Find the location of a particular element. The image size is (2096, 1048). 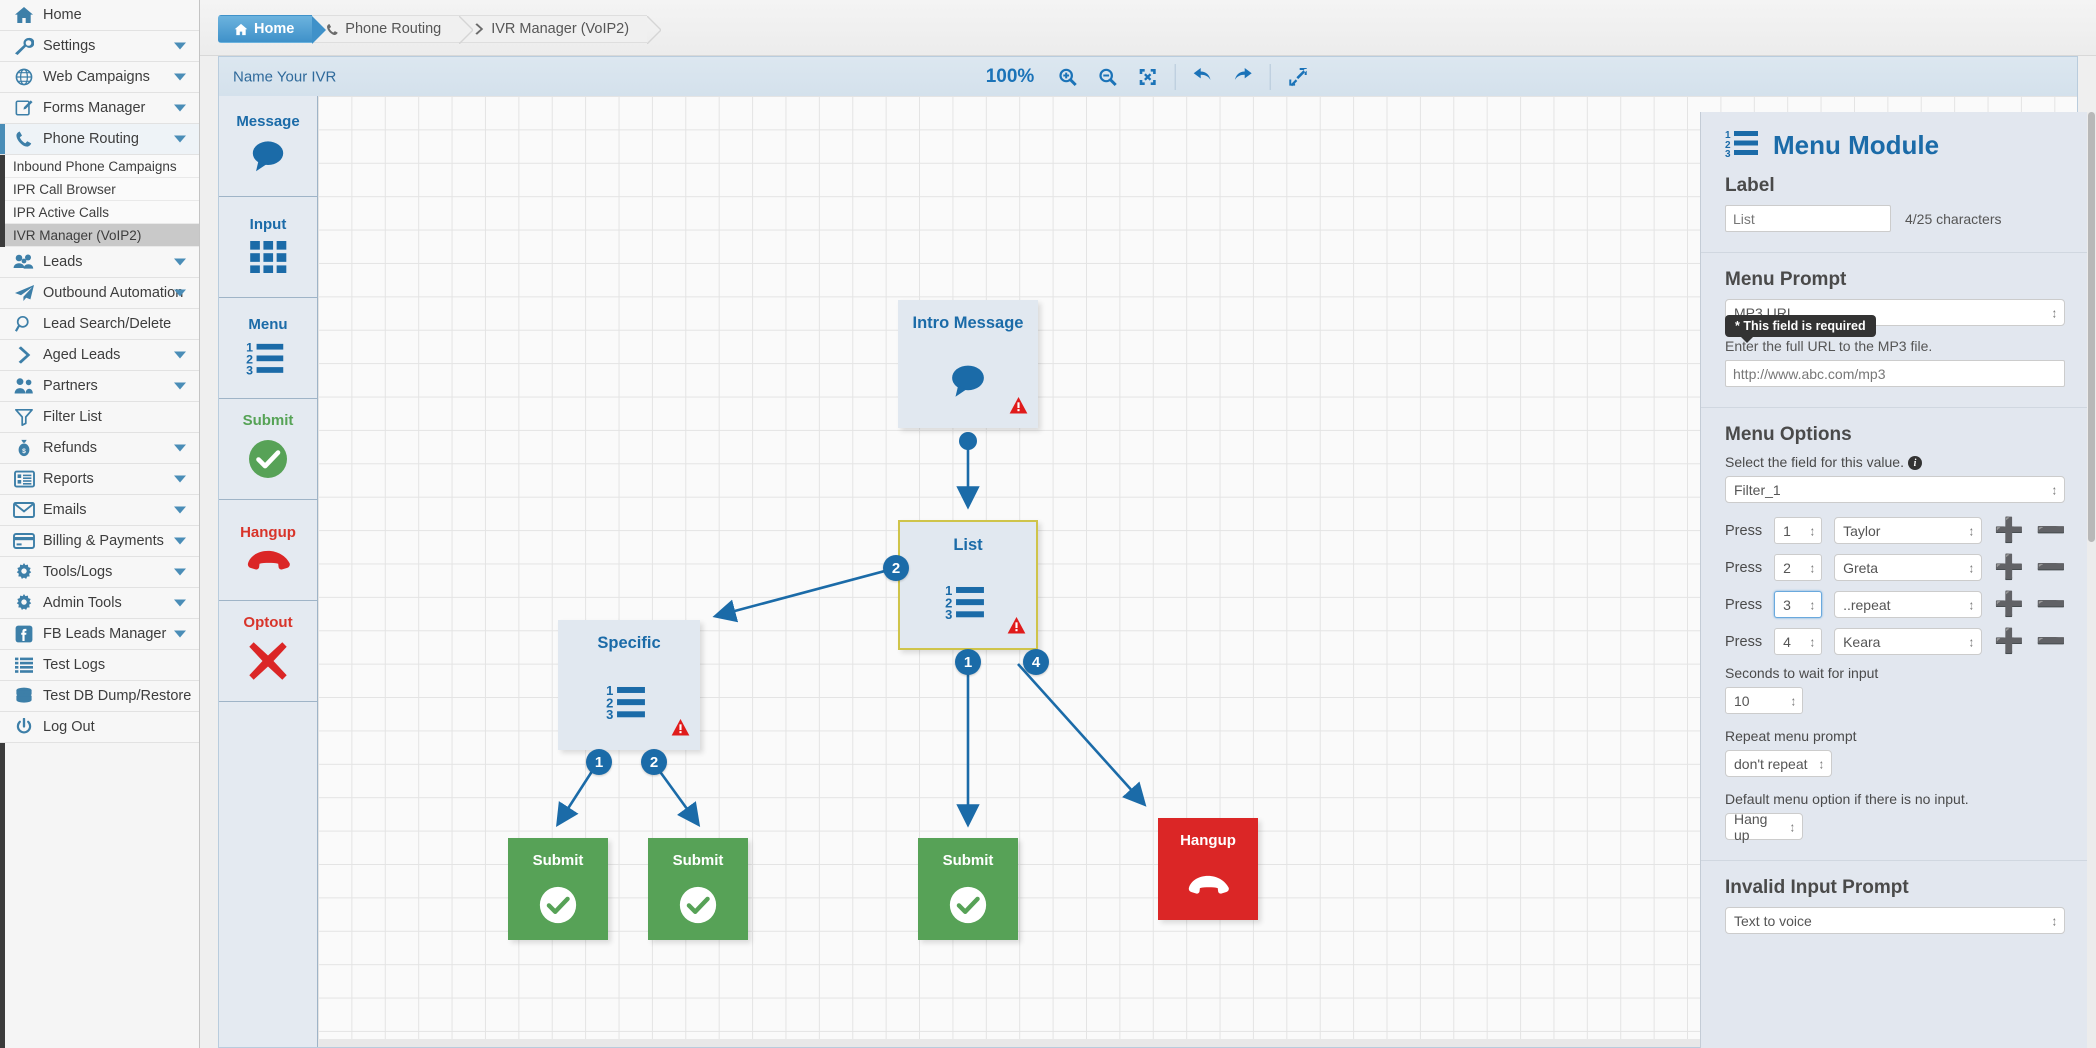

redo-icon is located at coordinates (1242, 77).